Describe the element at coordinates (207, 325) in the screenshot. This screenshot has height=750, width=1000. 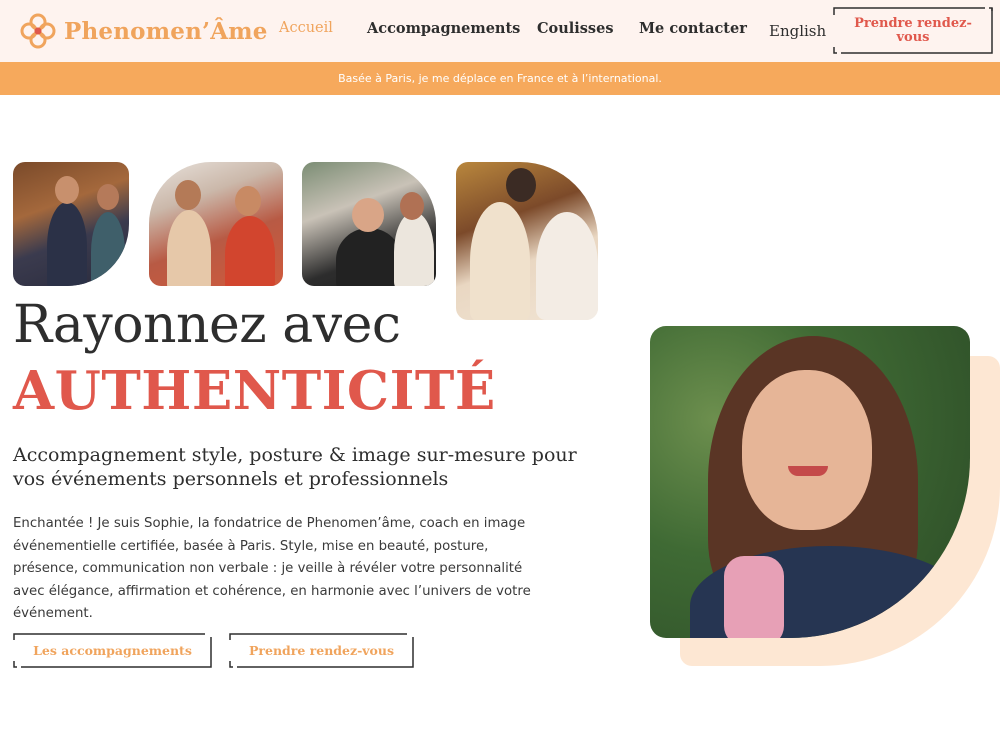
I see `hero-title-line1: Rayonnez avec` at that location.